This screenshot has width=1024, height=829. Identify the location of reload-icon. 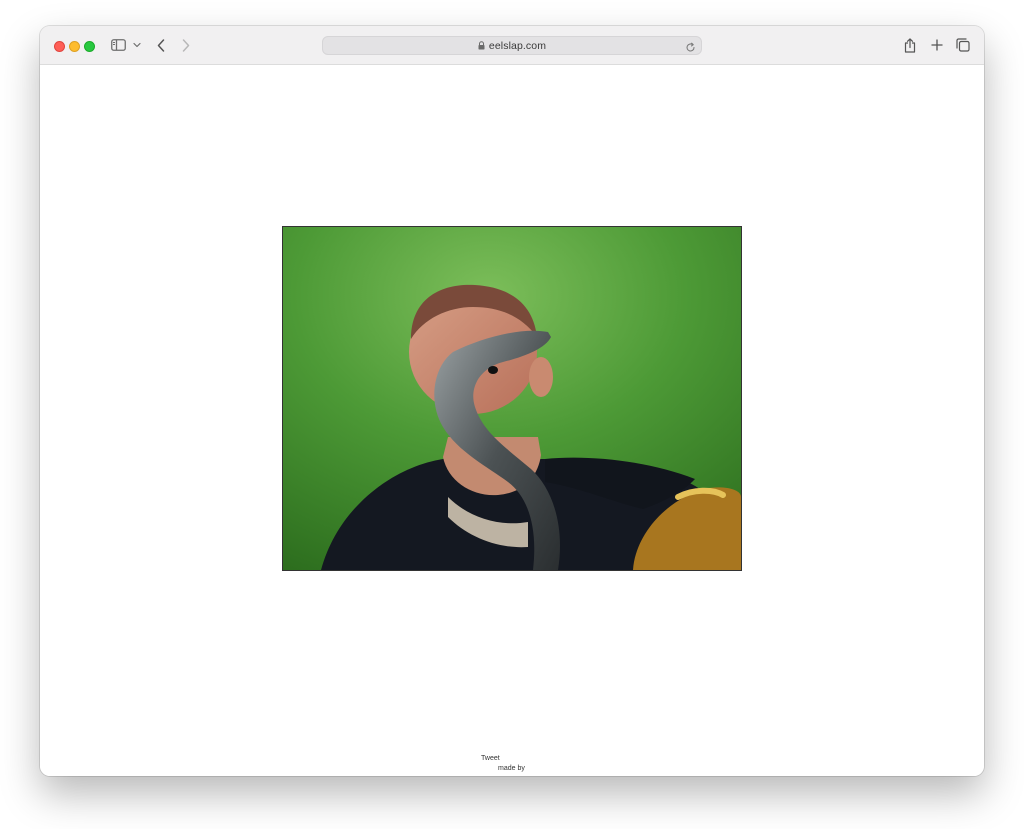
(690, 47).